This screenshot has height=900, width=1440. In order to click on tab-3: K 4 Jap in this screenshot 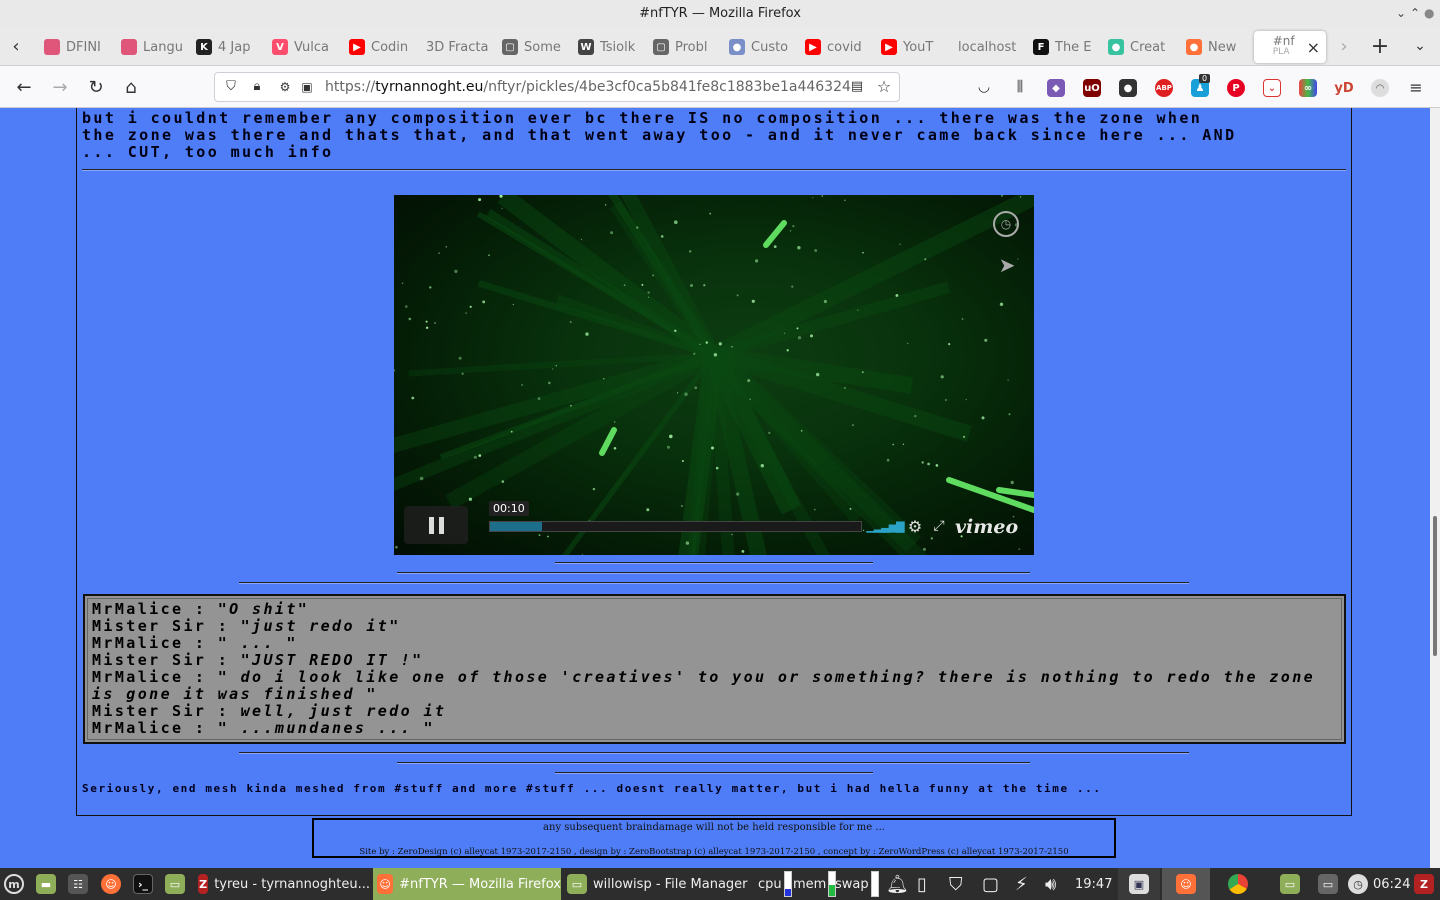, I will do `click(230, 47)`.